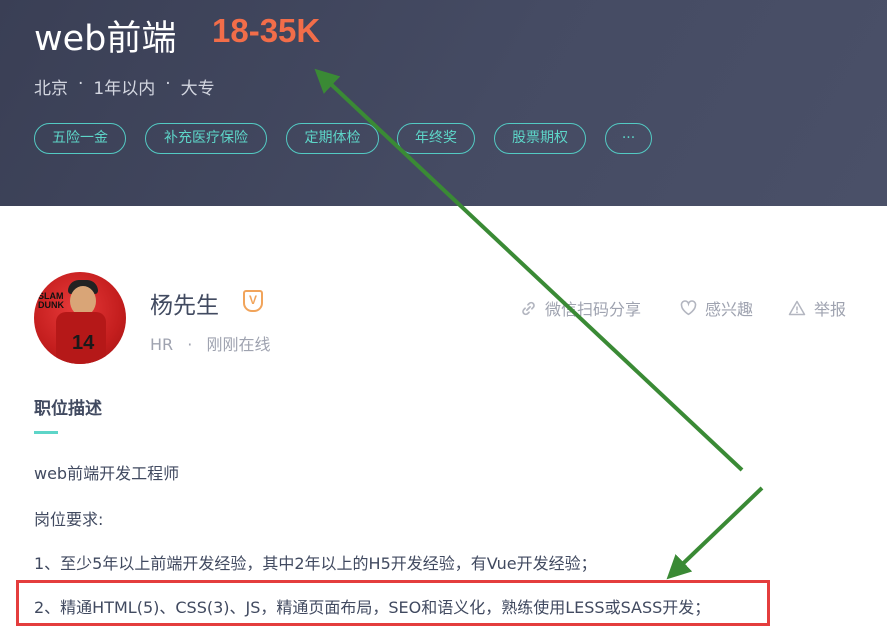 This screenshot has height=628, width=887. Describe the element at coordinates (51, 89) in the screenshot. I see `job-city: 北京` at that location.